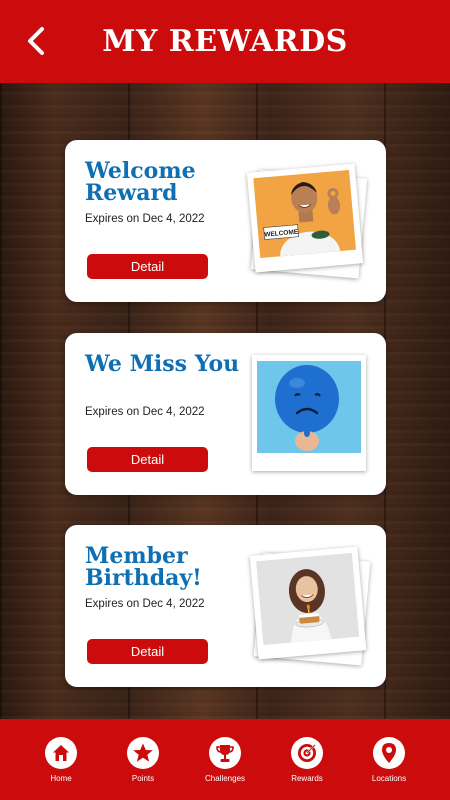  I want to click on target-icon, so click(307, 753).